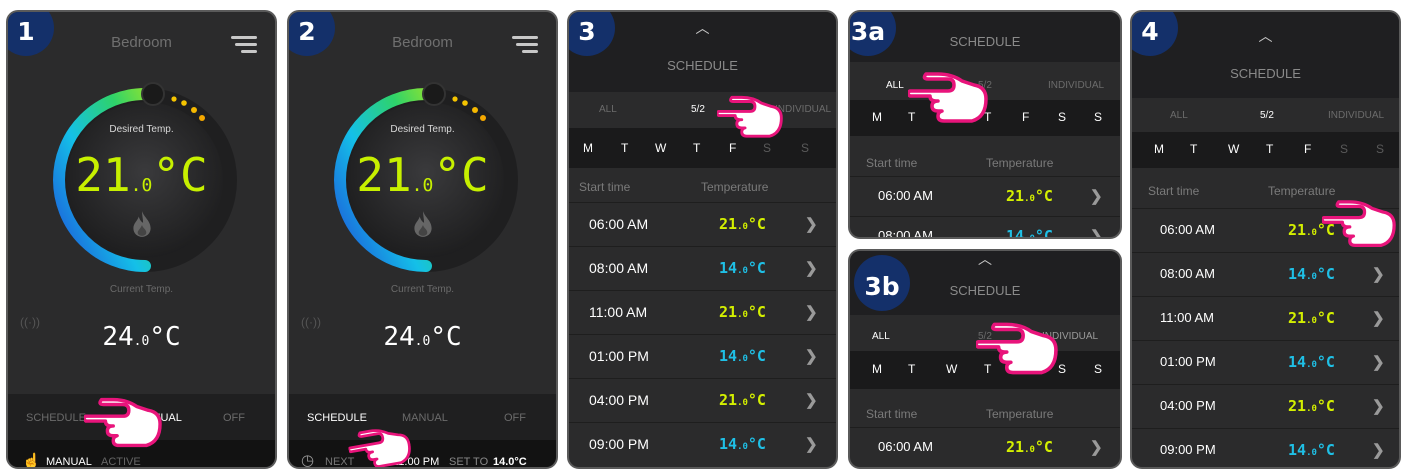 The image size is (1407, 469). Describe the element at coordinates (750, 118) in the screenshot. I see `pointing-hand-icon` at that location.